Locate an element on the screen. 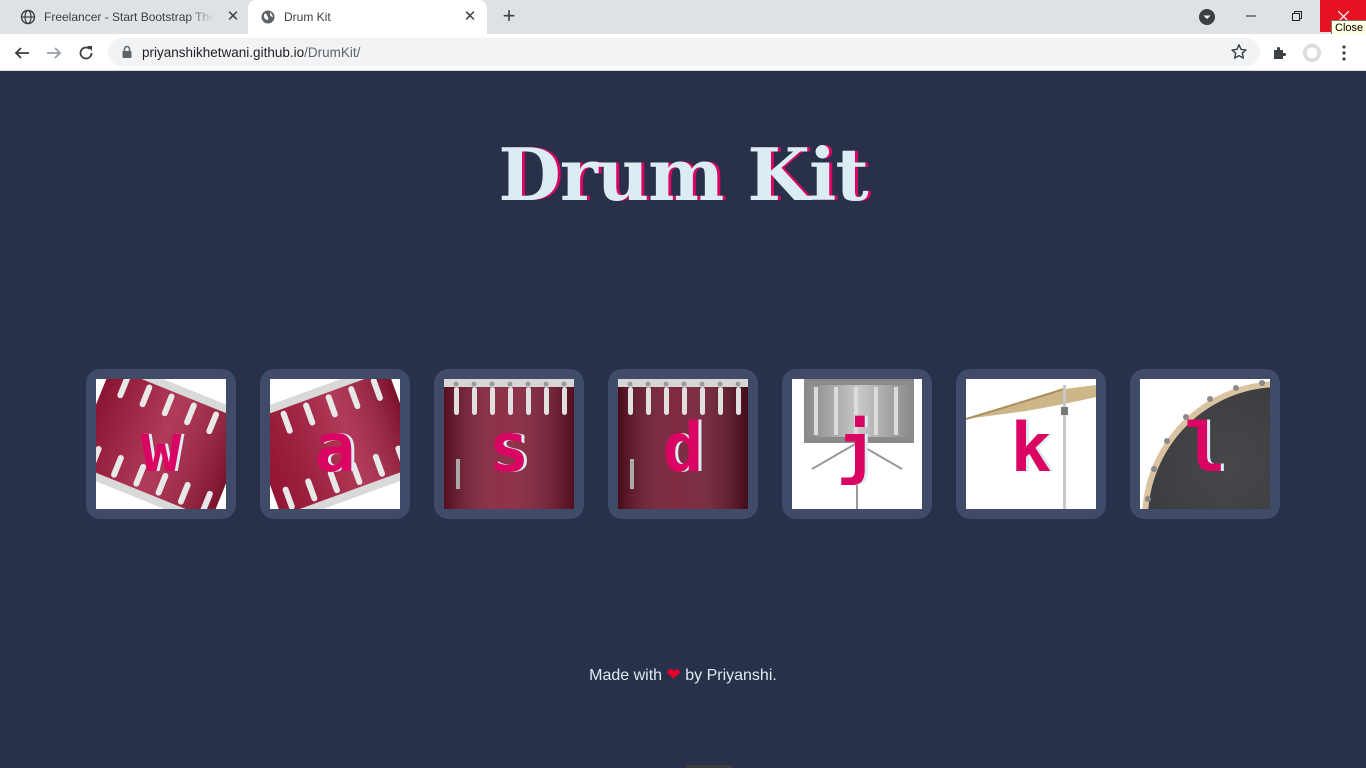 The width and height of the screenshot is (1366, 768). tab-freelancer: Freelancer - Start Bootstrap Theme ✕ is located at coordinates (128, 17).